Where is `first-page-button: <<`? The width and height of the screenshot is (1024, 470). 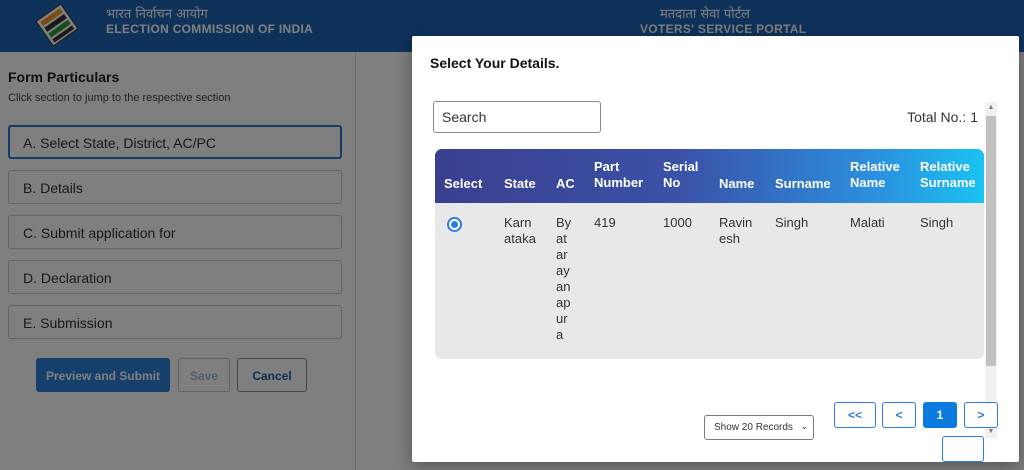
first-page-button: << is located at coordinates (855, 415).